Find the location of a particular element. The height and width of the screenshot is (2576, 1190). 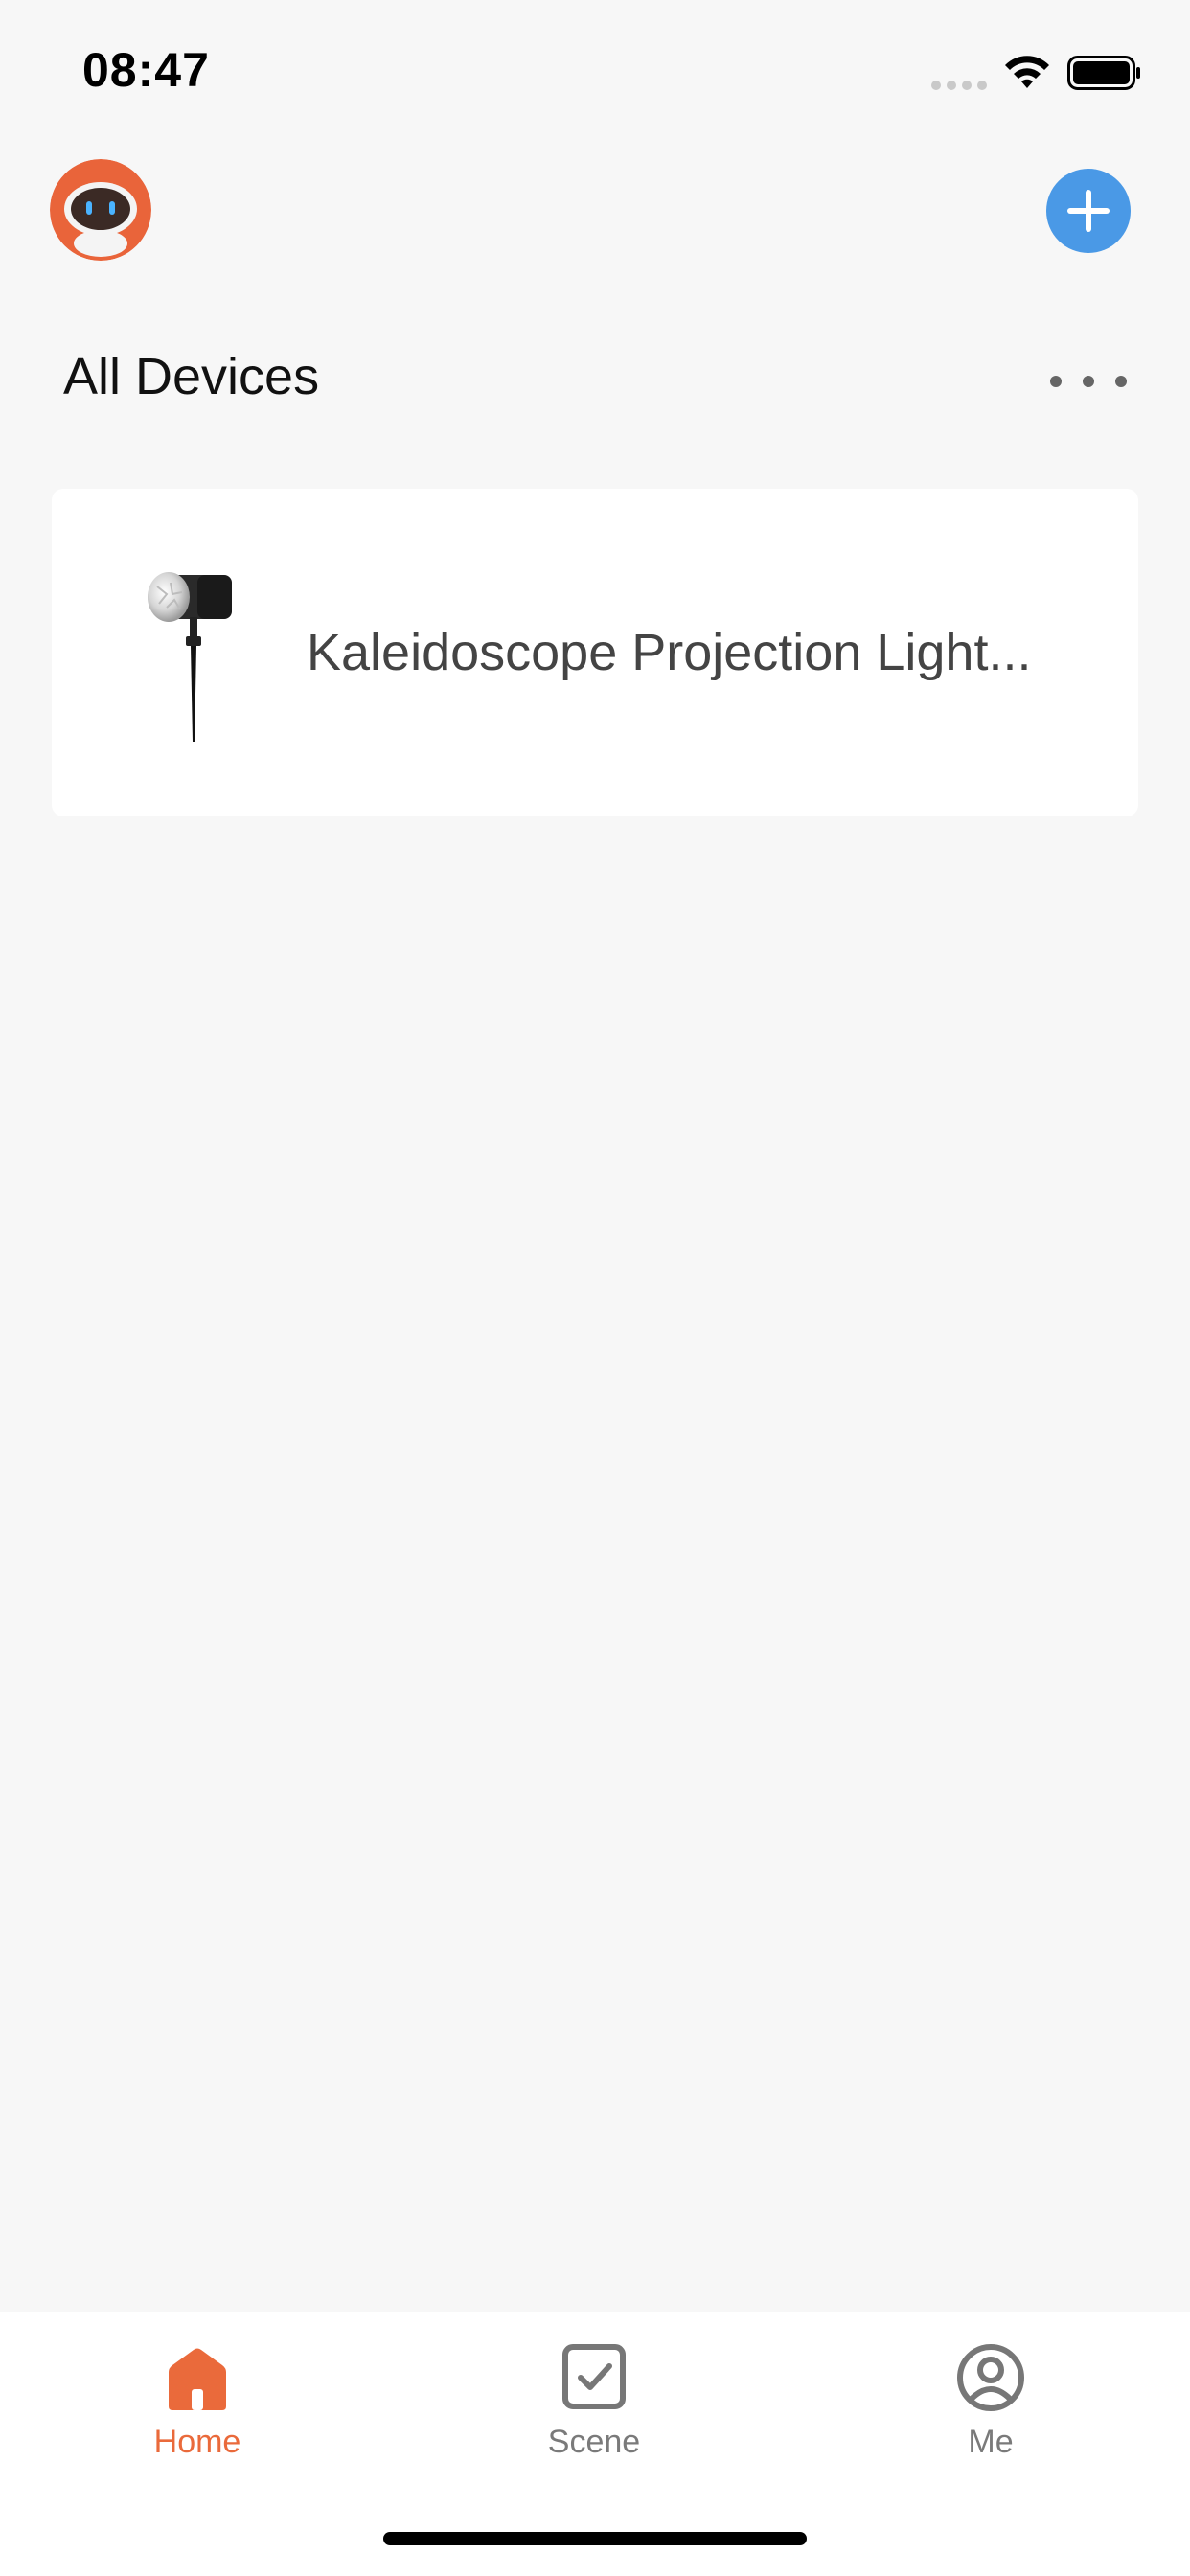

battery-icon is located at coordinates (1103, 73).